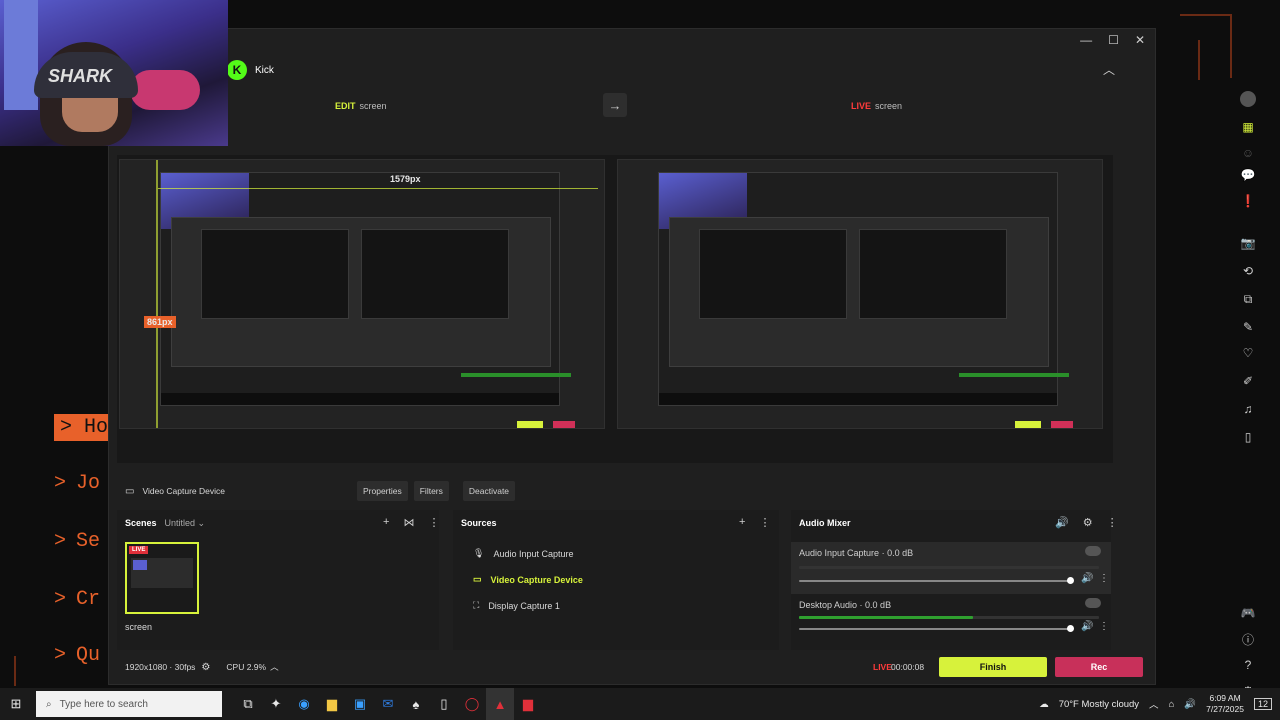  Describe the element at coordinates (250, 70) in the screenshot. I see `platform-indicator: K Kick` at that location.